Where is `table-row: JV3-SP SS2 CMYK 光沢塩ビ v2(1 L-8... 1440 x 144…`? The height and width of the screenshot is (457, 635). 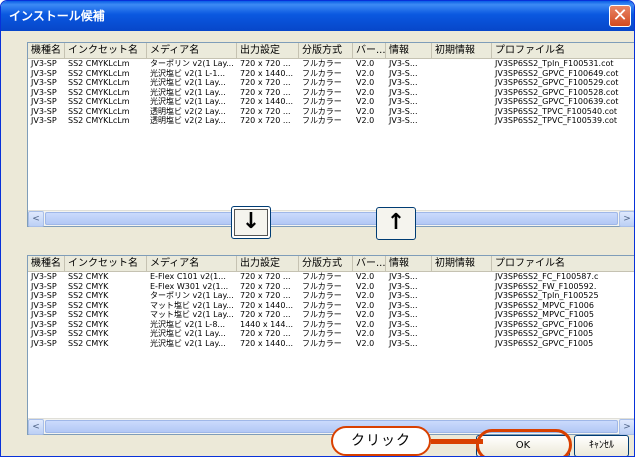 table-row: JV3-SP SS2 CMYK 光沢塩ビ v2(1 L-8... 1440 x 144… is located at coordinates (331, 324).